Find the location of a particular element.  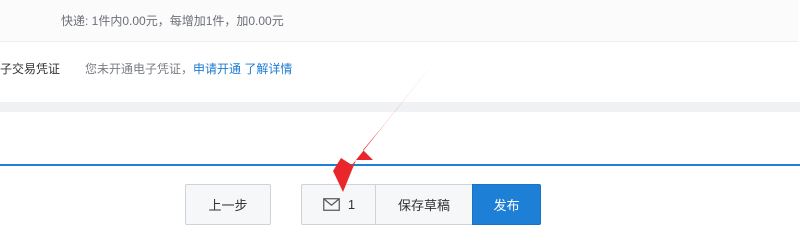

message-button: 1 is located at coordinates (338, 204).